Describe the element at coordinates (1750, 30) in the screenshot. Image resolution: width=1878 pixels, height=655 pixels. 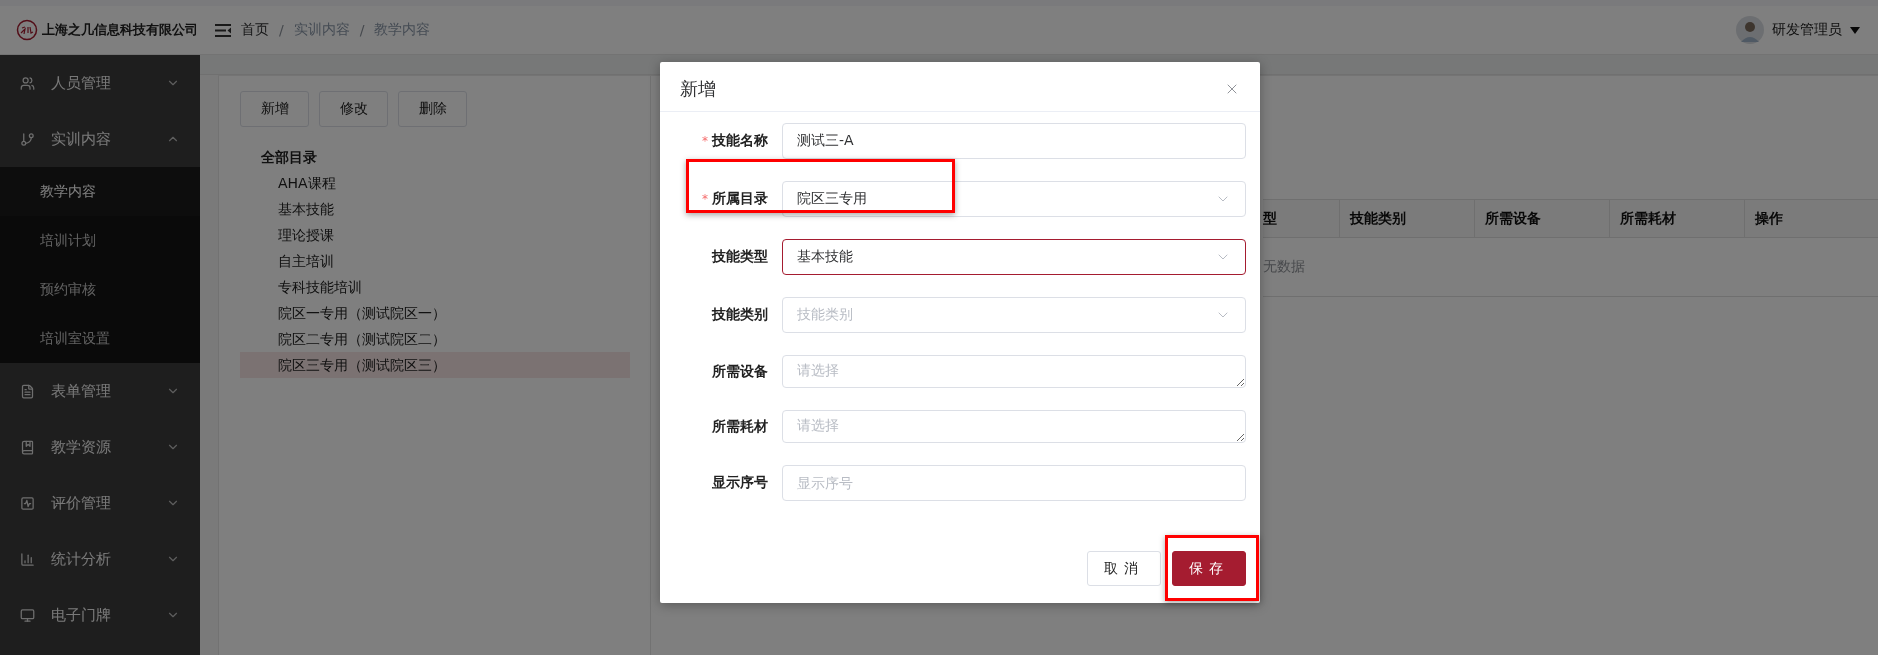
I see `avatar-icon` at that location.